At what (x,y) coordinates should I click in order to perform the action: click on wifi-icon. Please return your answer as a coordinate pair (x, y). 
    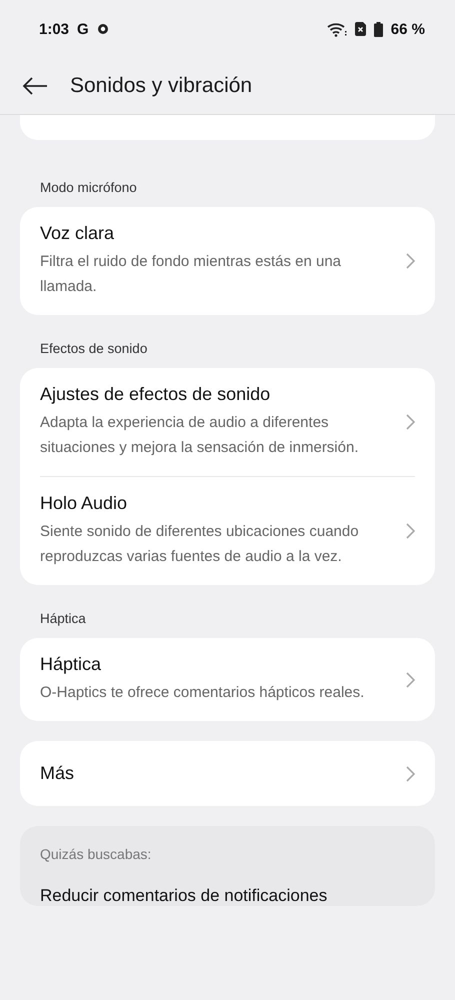
    Looking at the image, I should click on (336, 29).